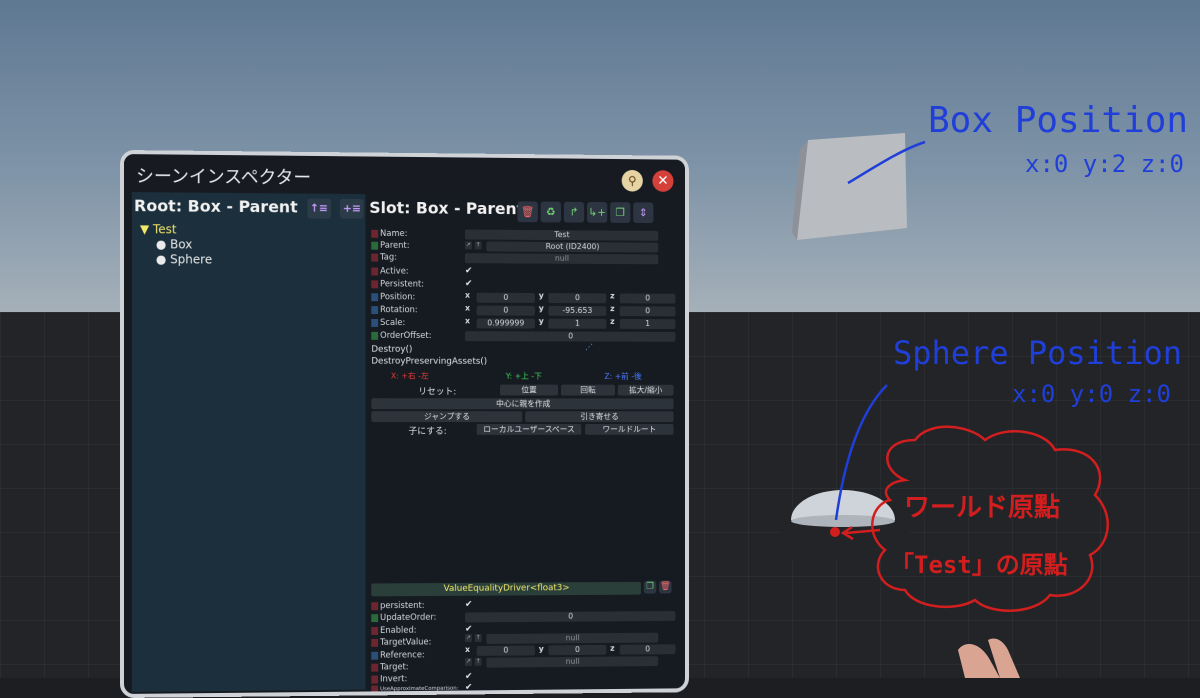 The image size is (1200, 698). I want to click on arrow-down-icon: +≡, so click(351, 208).